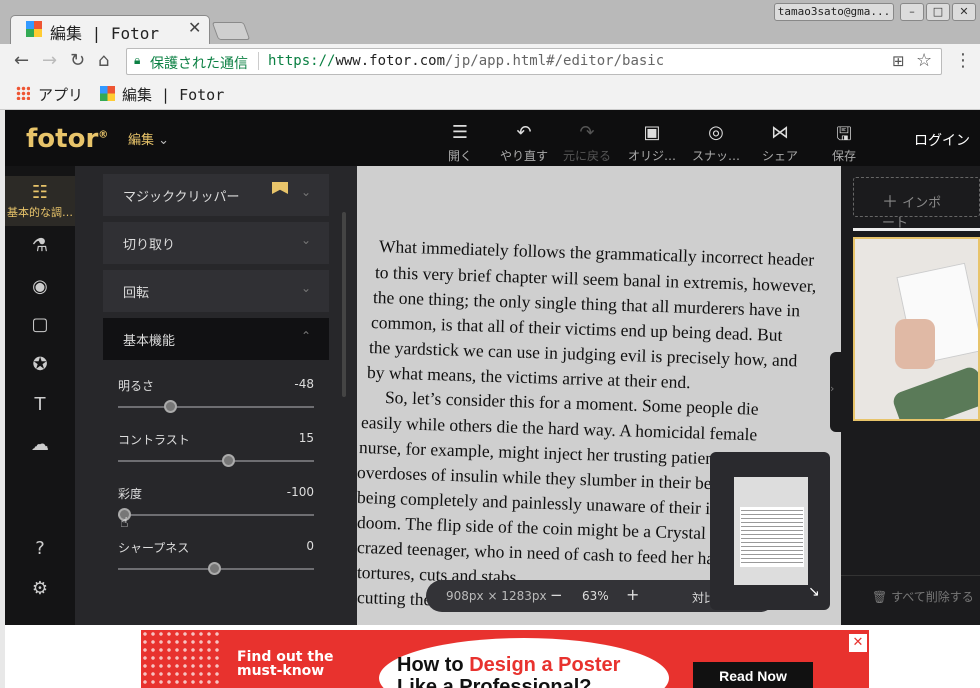  I want to click on home-icon: ⌂, so click(103, 60).